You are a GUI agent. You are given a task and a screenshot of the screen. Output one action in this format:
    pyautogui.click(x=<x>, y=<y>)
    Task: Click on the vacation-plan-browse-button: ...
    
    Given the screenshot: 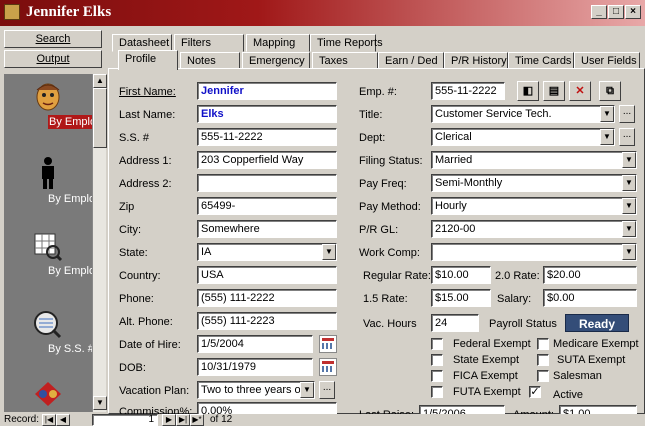 What is the action you would take?
    pyautogui.click(x=327, y=390)
    